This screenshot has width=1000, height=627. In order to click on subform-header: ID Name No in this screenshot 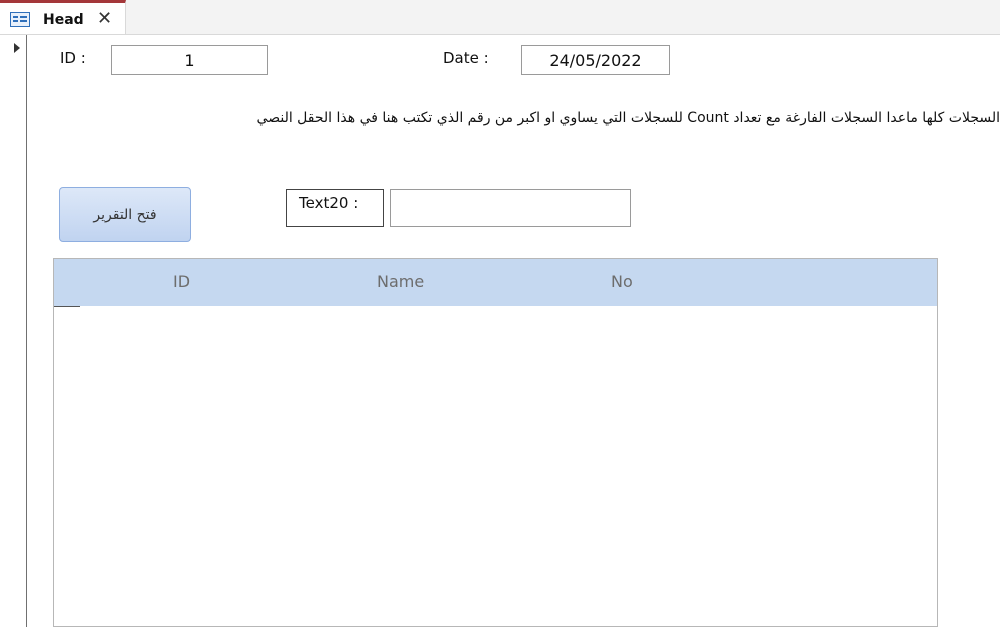, I will do `click(495, 282)`.